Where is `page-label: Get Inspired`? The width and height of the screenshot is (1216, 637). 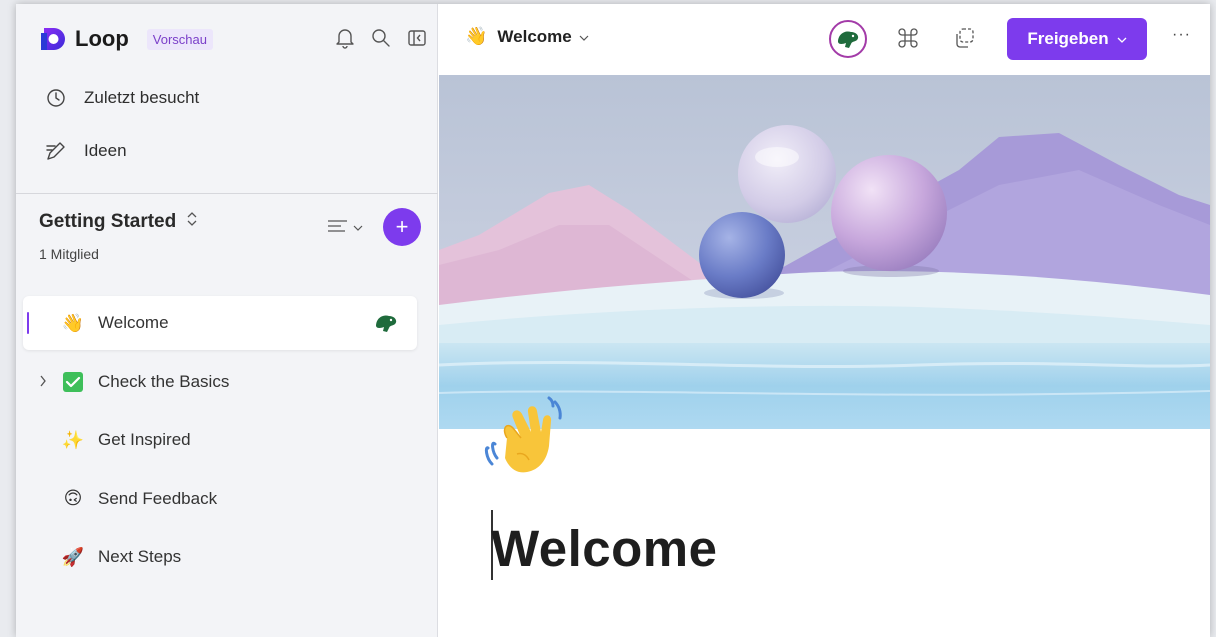
page-label: Get Inspired is located at coordinates (144, 439).